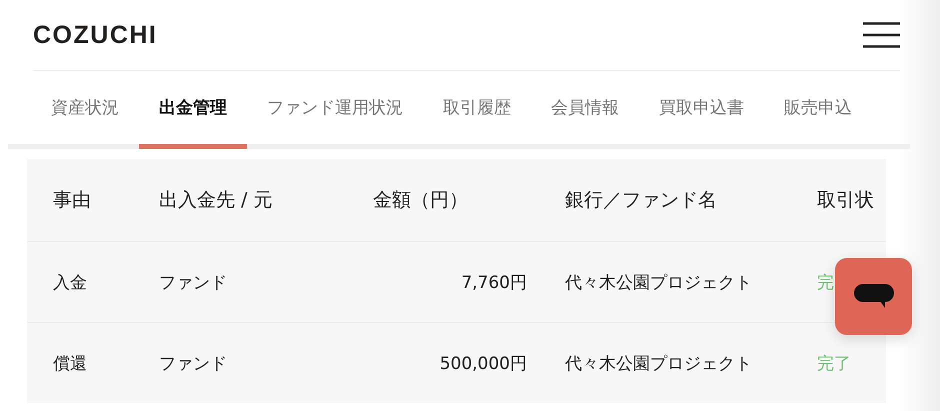 Image resolution: width=940 pixels, height=411 pixels. Describe the element at coordinates (72, 200) in the screenshot. I see `column-header: 事由` at that location.